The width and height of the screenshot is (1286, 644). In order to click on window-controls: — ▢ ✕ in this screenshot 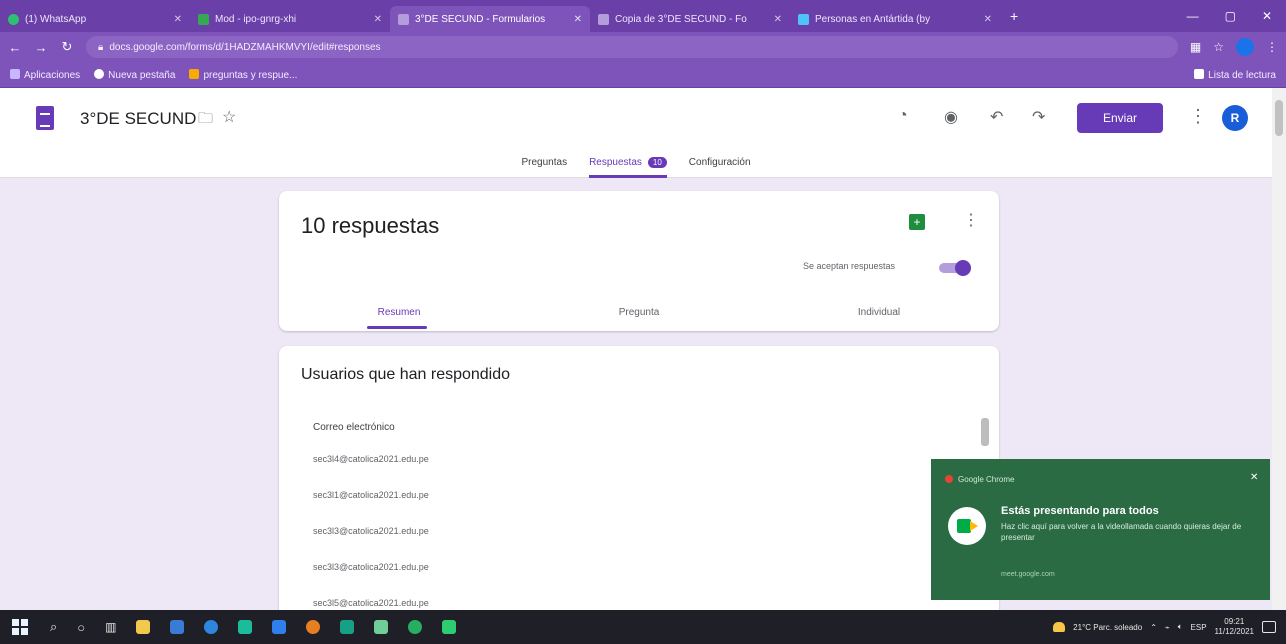, I will do `click(1236, 16)`.